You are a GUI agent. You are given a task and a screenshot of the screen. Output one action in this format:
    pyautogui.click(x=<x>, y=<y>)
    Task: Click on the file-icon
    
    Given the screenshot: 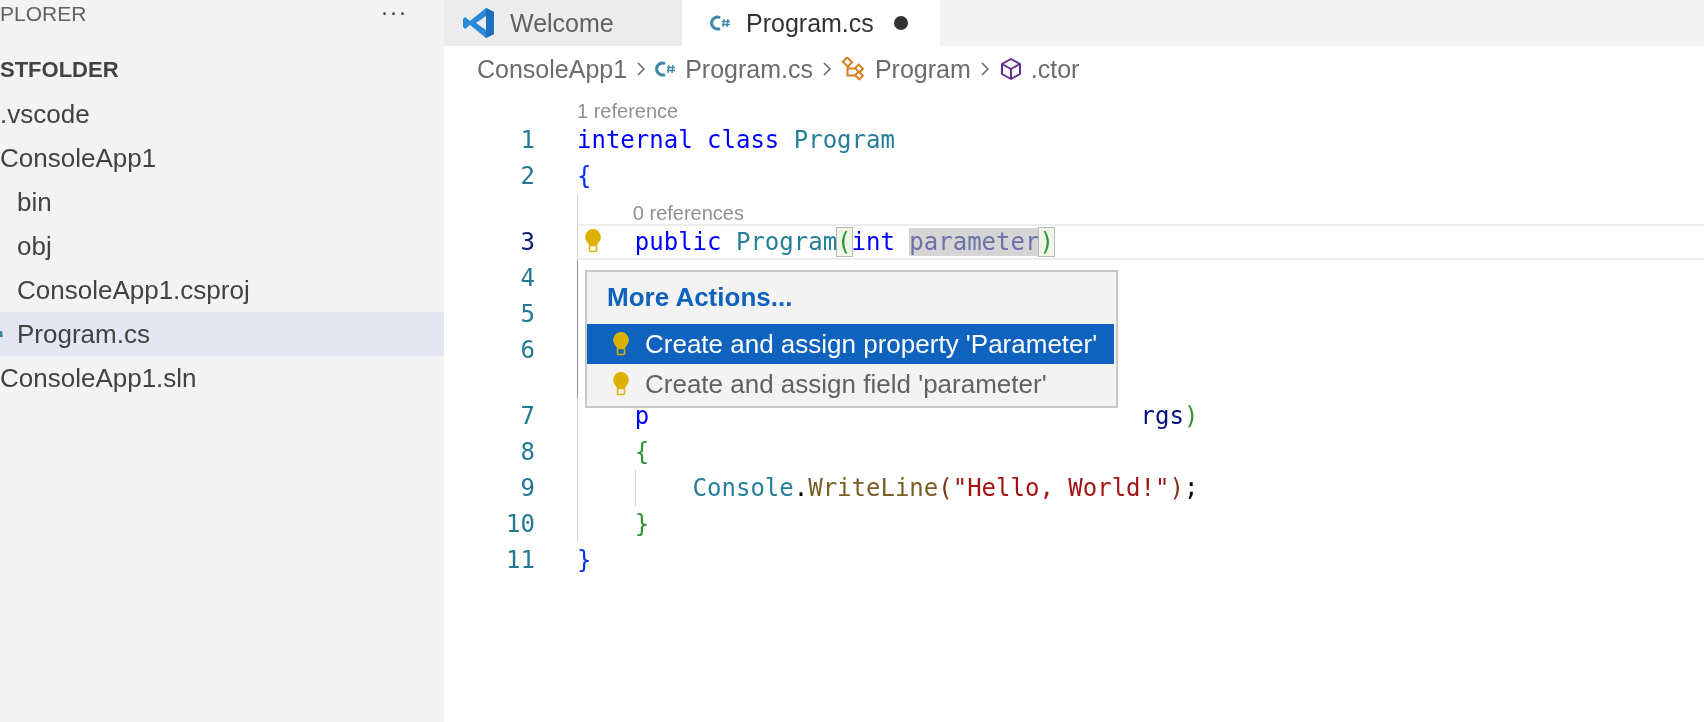 What is the action you would take?
    pyautogui.click(x=2, y=334)
    